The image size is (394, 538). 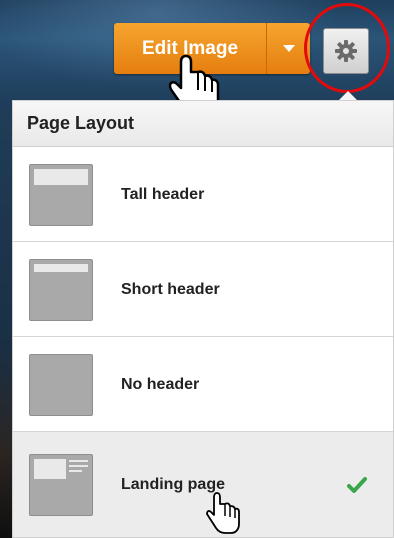 What do you see at coordinates (163, 194) in the screenshot?
I see `layout-option-label: Tall header` at bounding box center [163, 194].